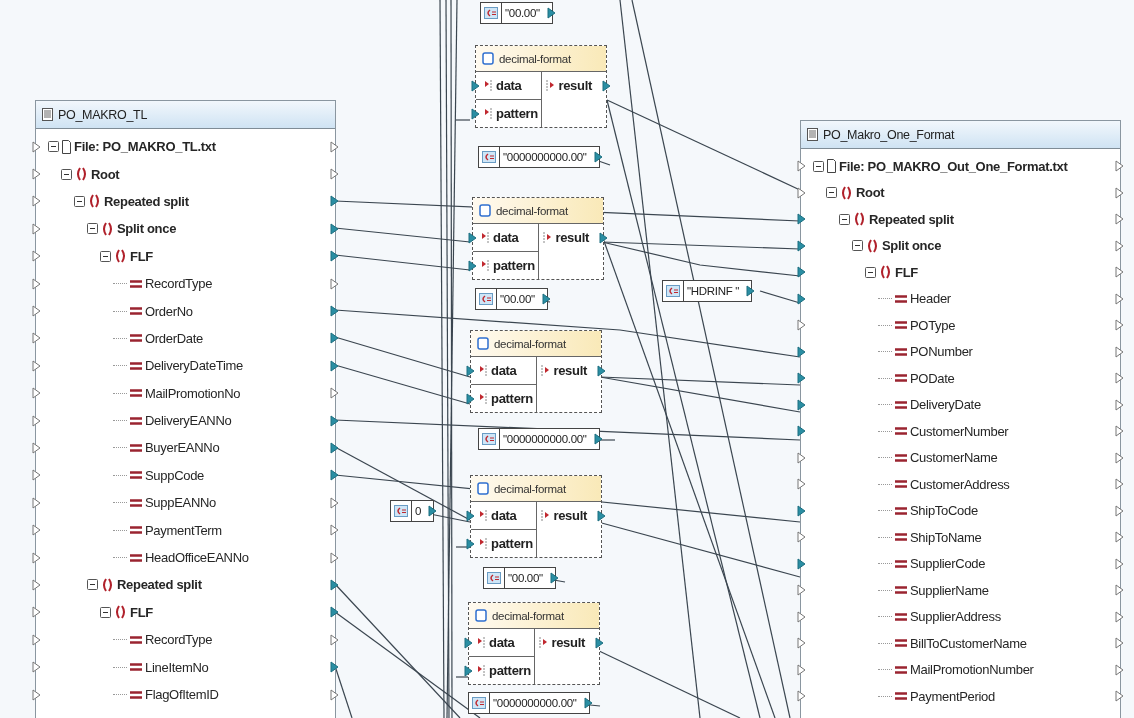 The width and height of the screenshot is (1134, 718). Describe the element at coordinates (180, 503) in the screenshot. I see `tree-item-label: SuppEANNo` at that location.